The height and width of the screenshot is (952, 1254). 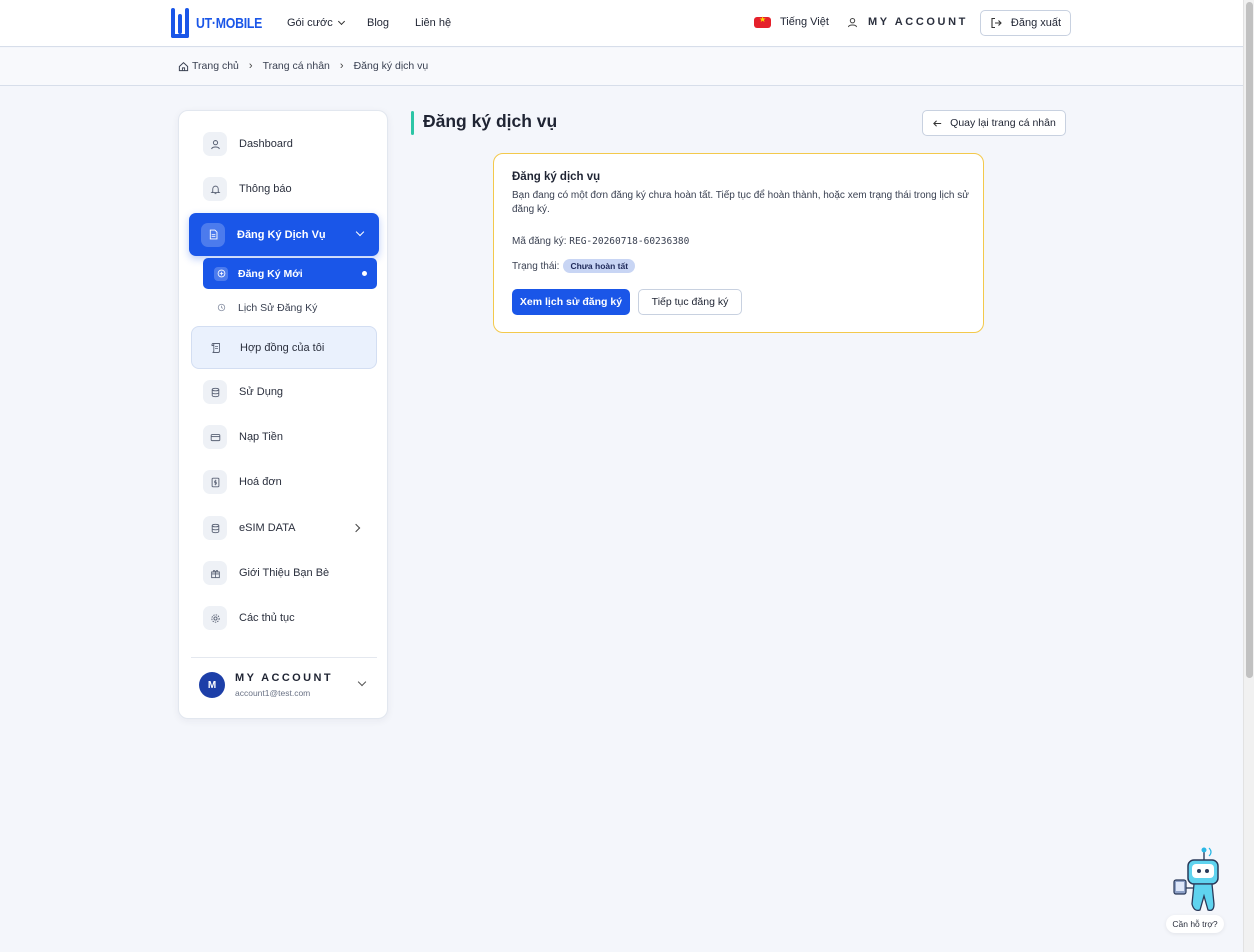 I want to click on sidebar-item-label: Hợp đồng của tôi, so click(x=282, y=347).